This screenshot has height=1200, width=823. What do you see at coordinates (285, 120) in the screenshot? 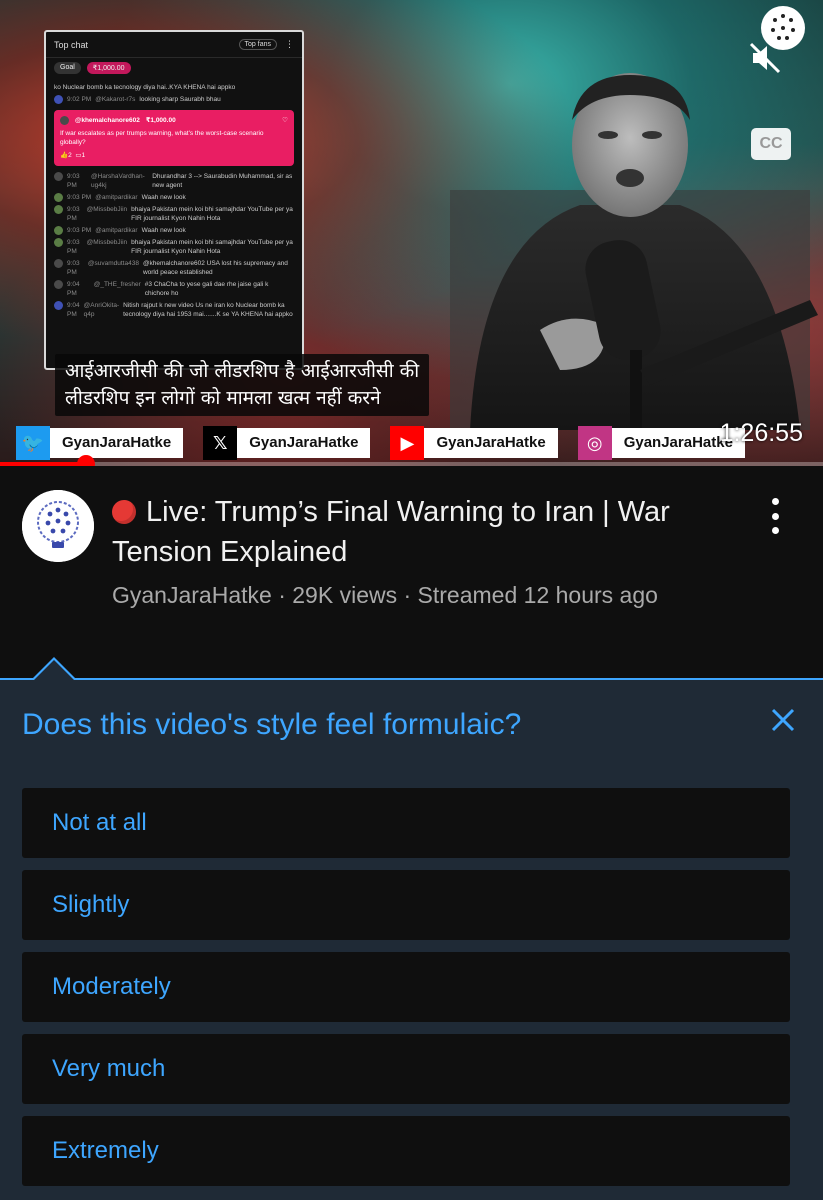
I see `heart-icon: ♡` at bounding box center [285, 120].